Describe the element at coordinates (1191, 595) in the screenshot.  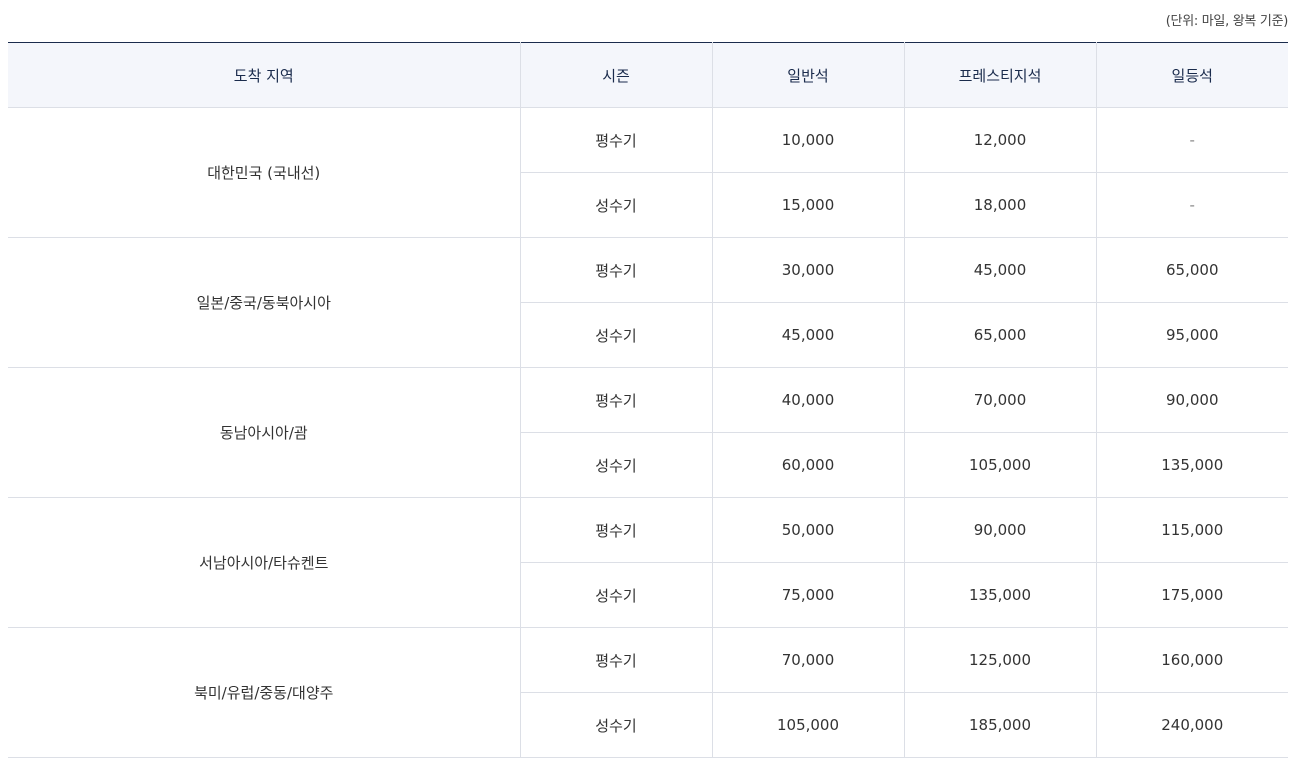
I see `first-cell: 175,000` at that location.